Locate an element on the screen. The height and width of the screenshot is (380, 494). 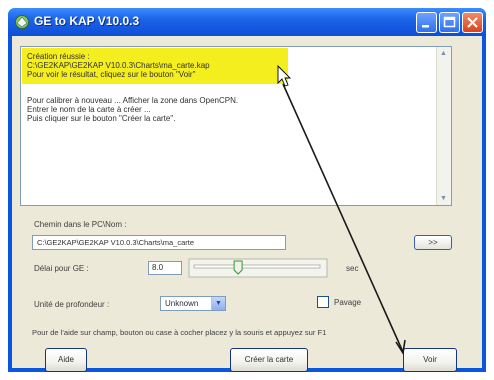
minimize-button is located at coordinates (426, 22).